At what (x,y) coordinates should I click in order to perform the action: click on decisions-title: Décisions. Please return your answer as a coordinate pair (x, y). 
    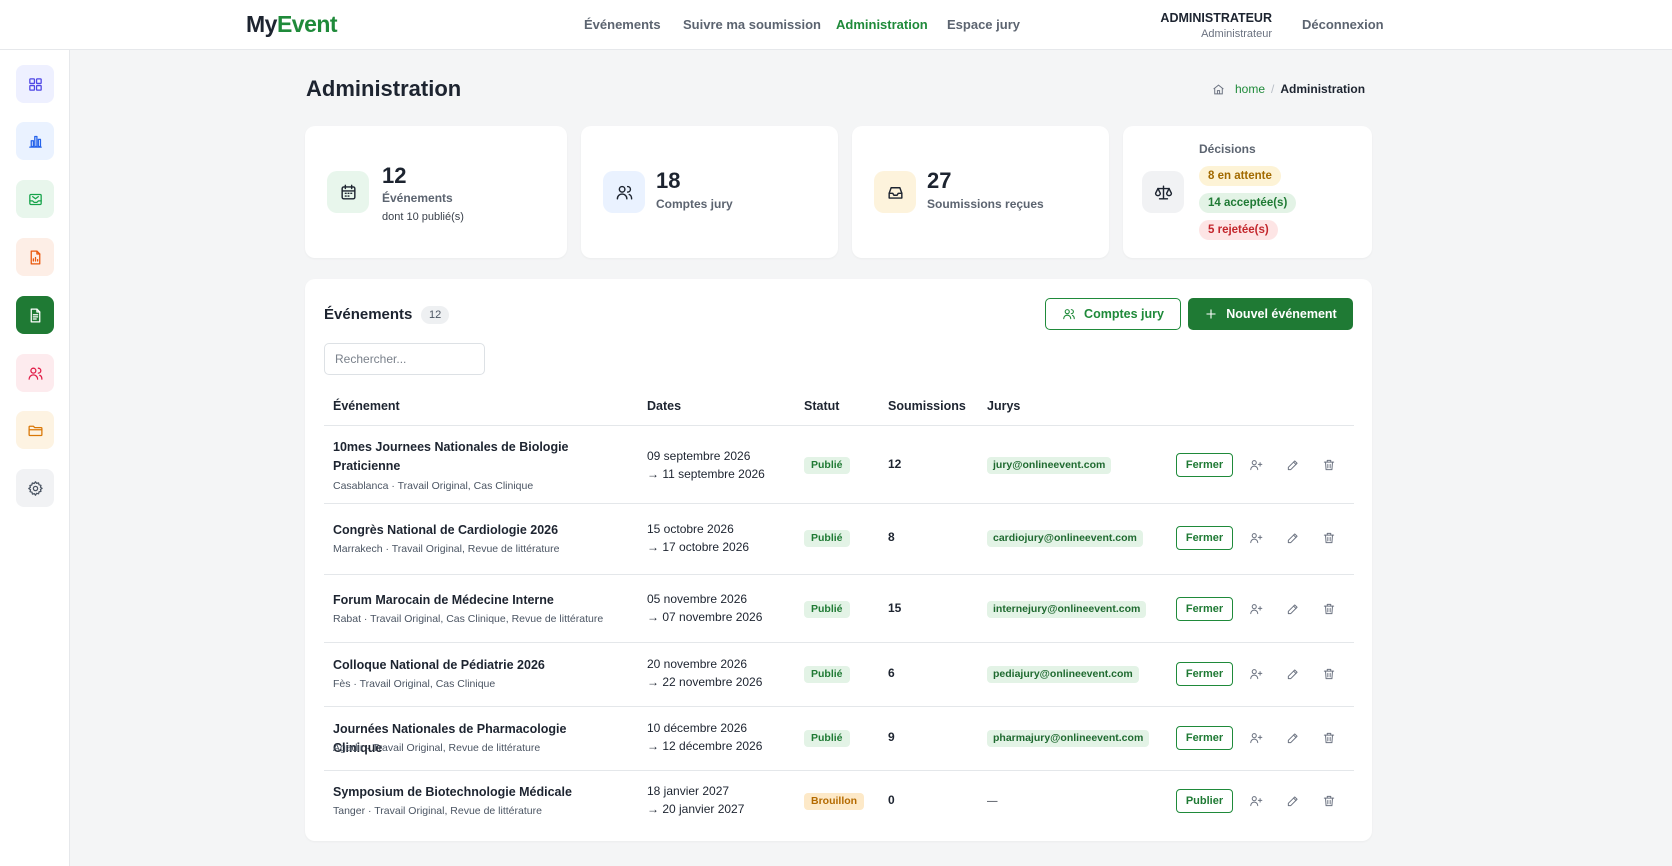
    Looking at the image, I should click on (1227, 149).